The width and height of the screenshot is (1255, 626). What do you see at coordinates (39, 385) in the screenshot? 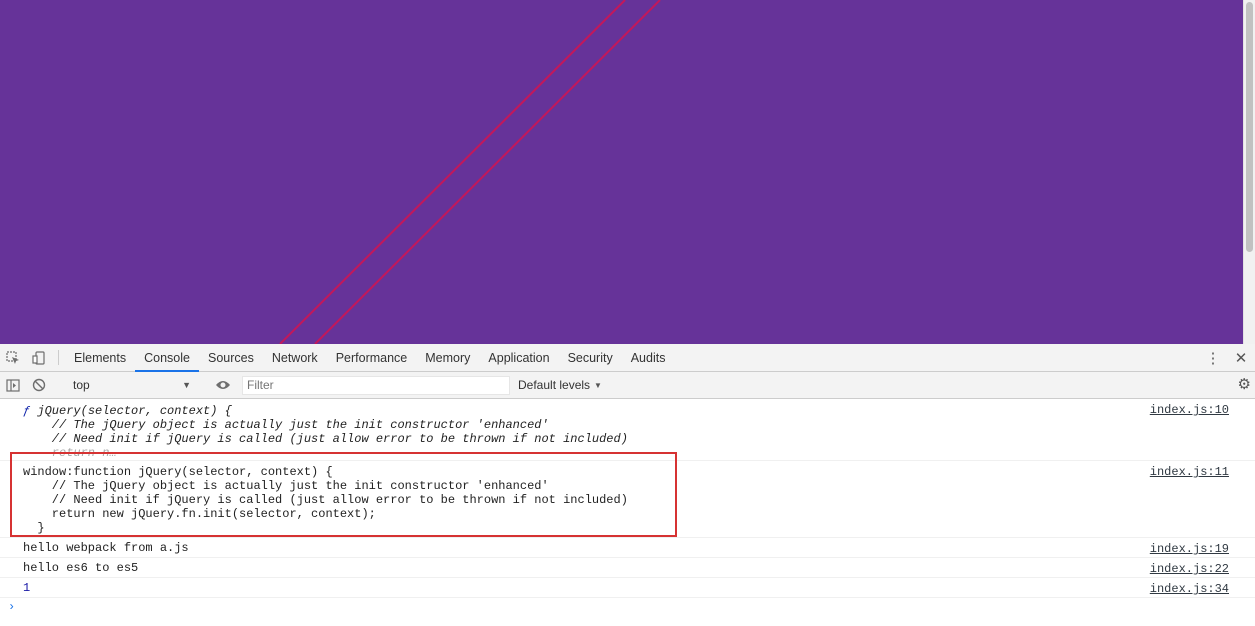
I see `clear-console-icon` at bounding box center [39, 385].